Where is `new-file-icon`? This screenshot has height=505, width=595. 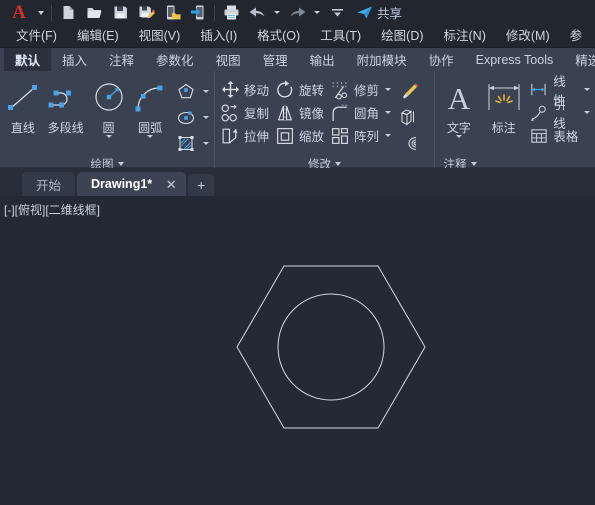 new-file-icon is located at coordinates (68, 12).